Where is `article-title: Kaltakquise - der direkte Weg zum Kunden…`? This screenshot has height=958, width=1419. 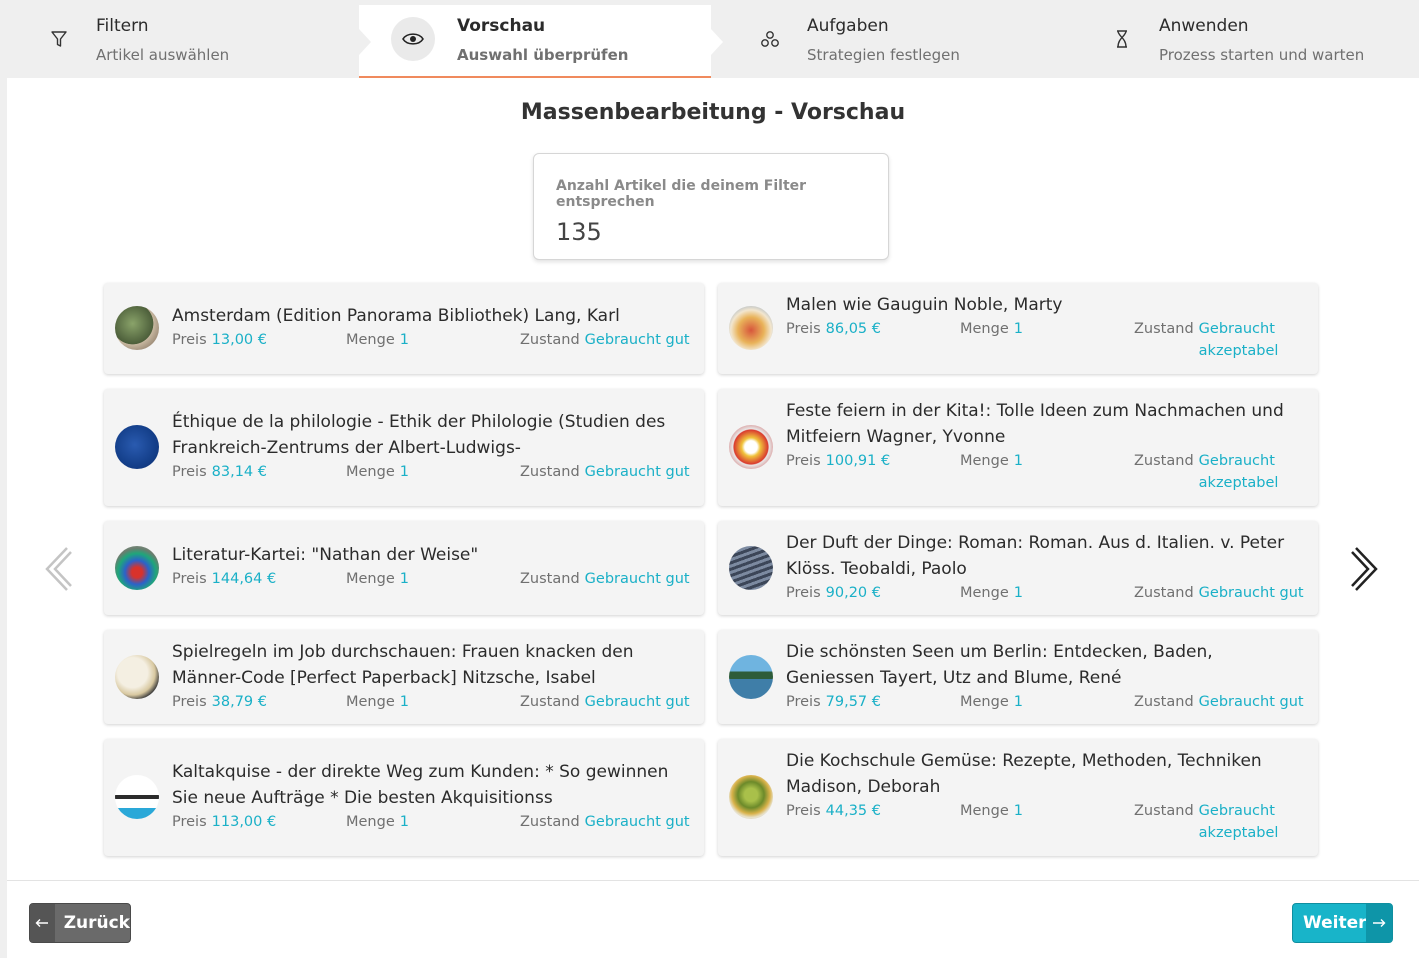
article-title: Kaltakquise - der direkte Weg zum Kunden… is located at coordinates (420, 785).